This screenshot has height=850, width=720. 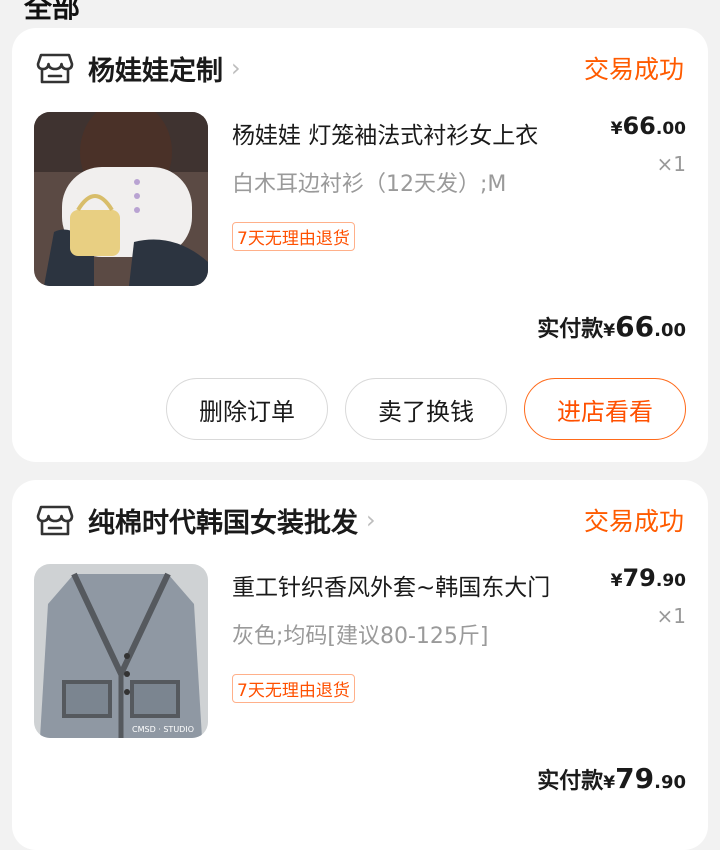 I want to click on visit-shop-button: 进店看看, so click(x=605, y=409).